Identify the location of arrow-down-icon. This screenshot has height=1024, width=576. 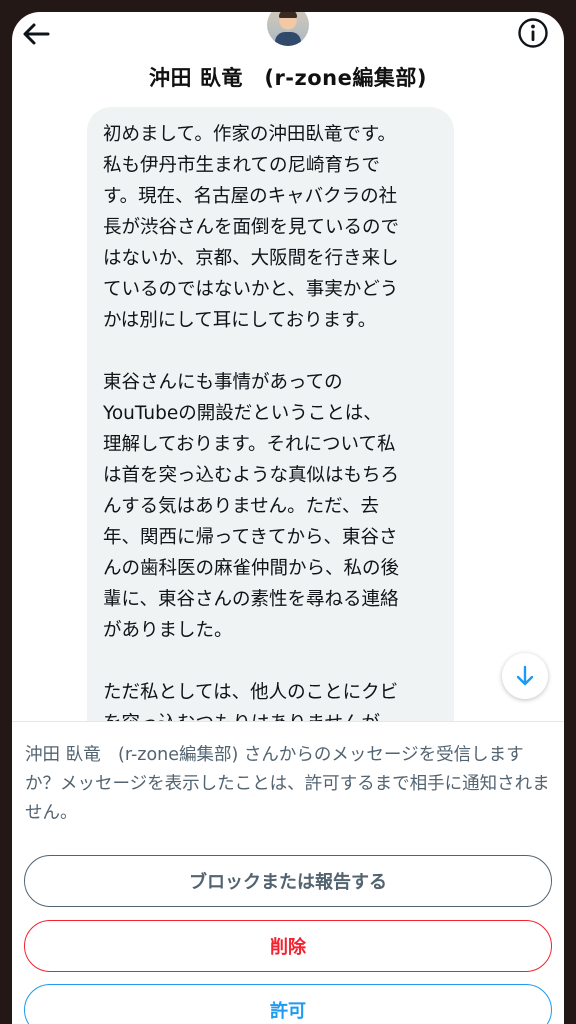
(525, 675).